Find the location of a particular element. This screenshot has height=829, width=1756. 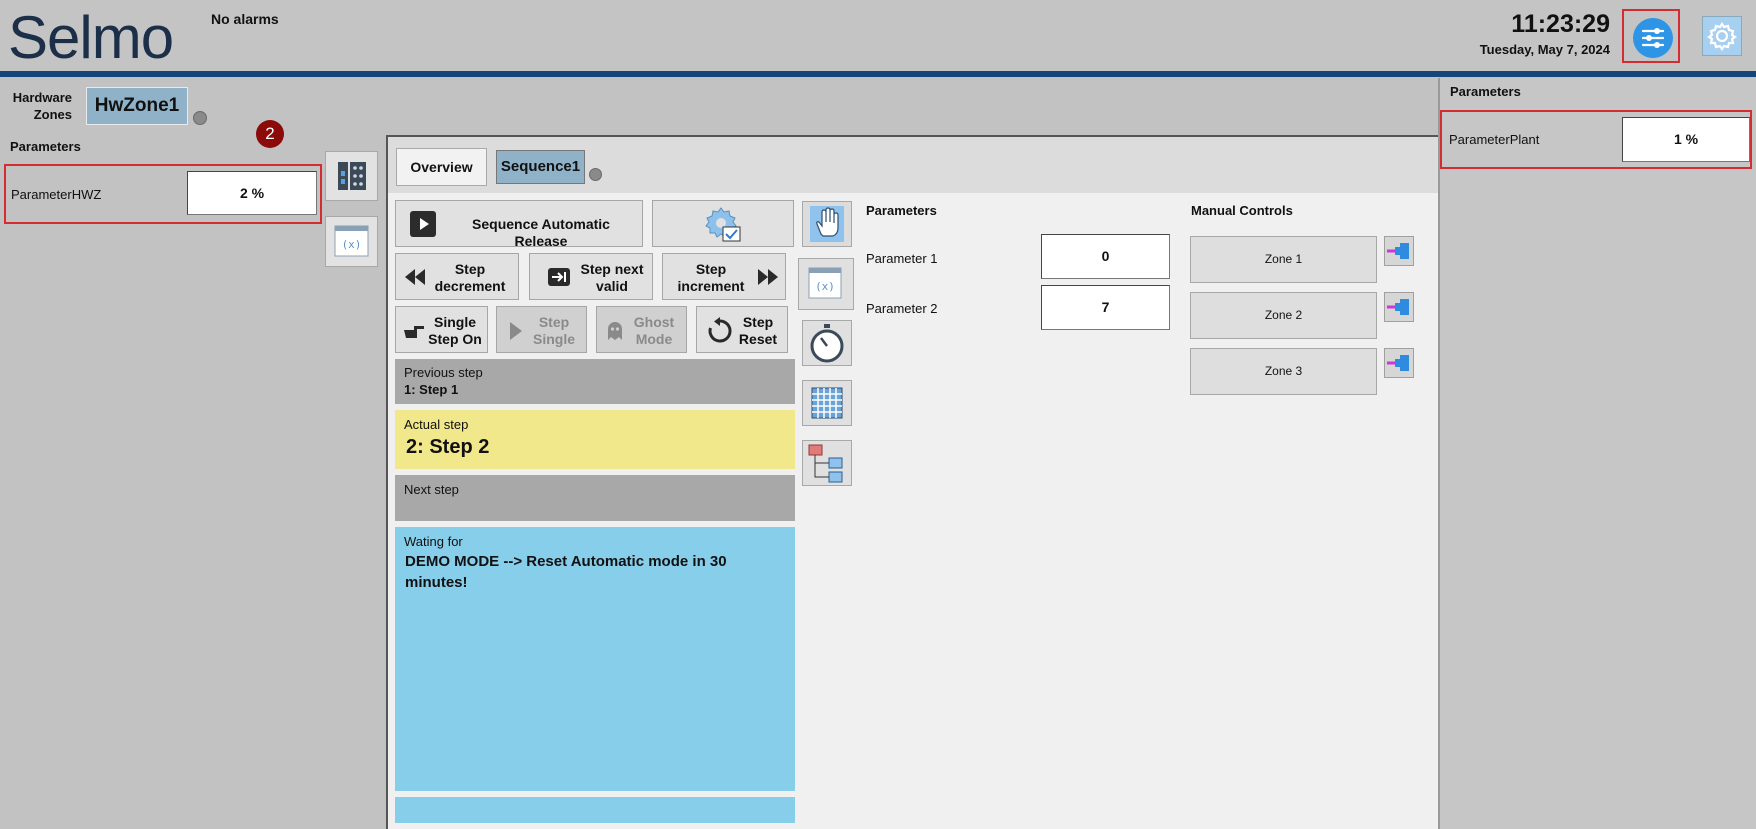

io-module-button is located at coordinates (351, 176).